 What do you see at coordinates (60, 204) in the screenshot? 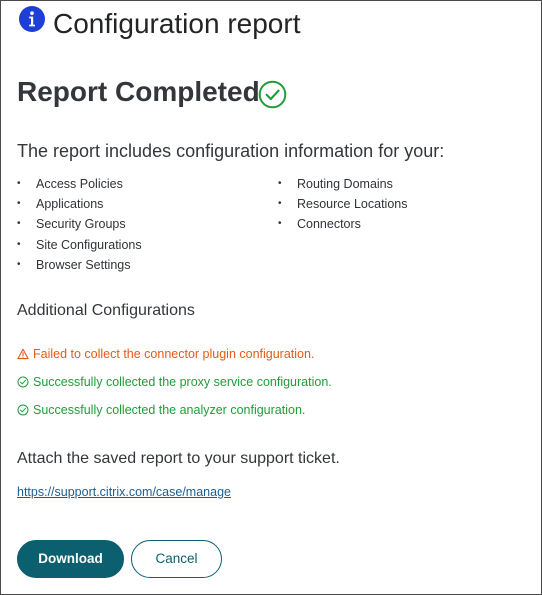
I see `list-item: • Applications` at bounding box center [60, 204].